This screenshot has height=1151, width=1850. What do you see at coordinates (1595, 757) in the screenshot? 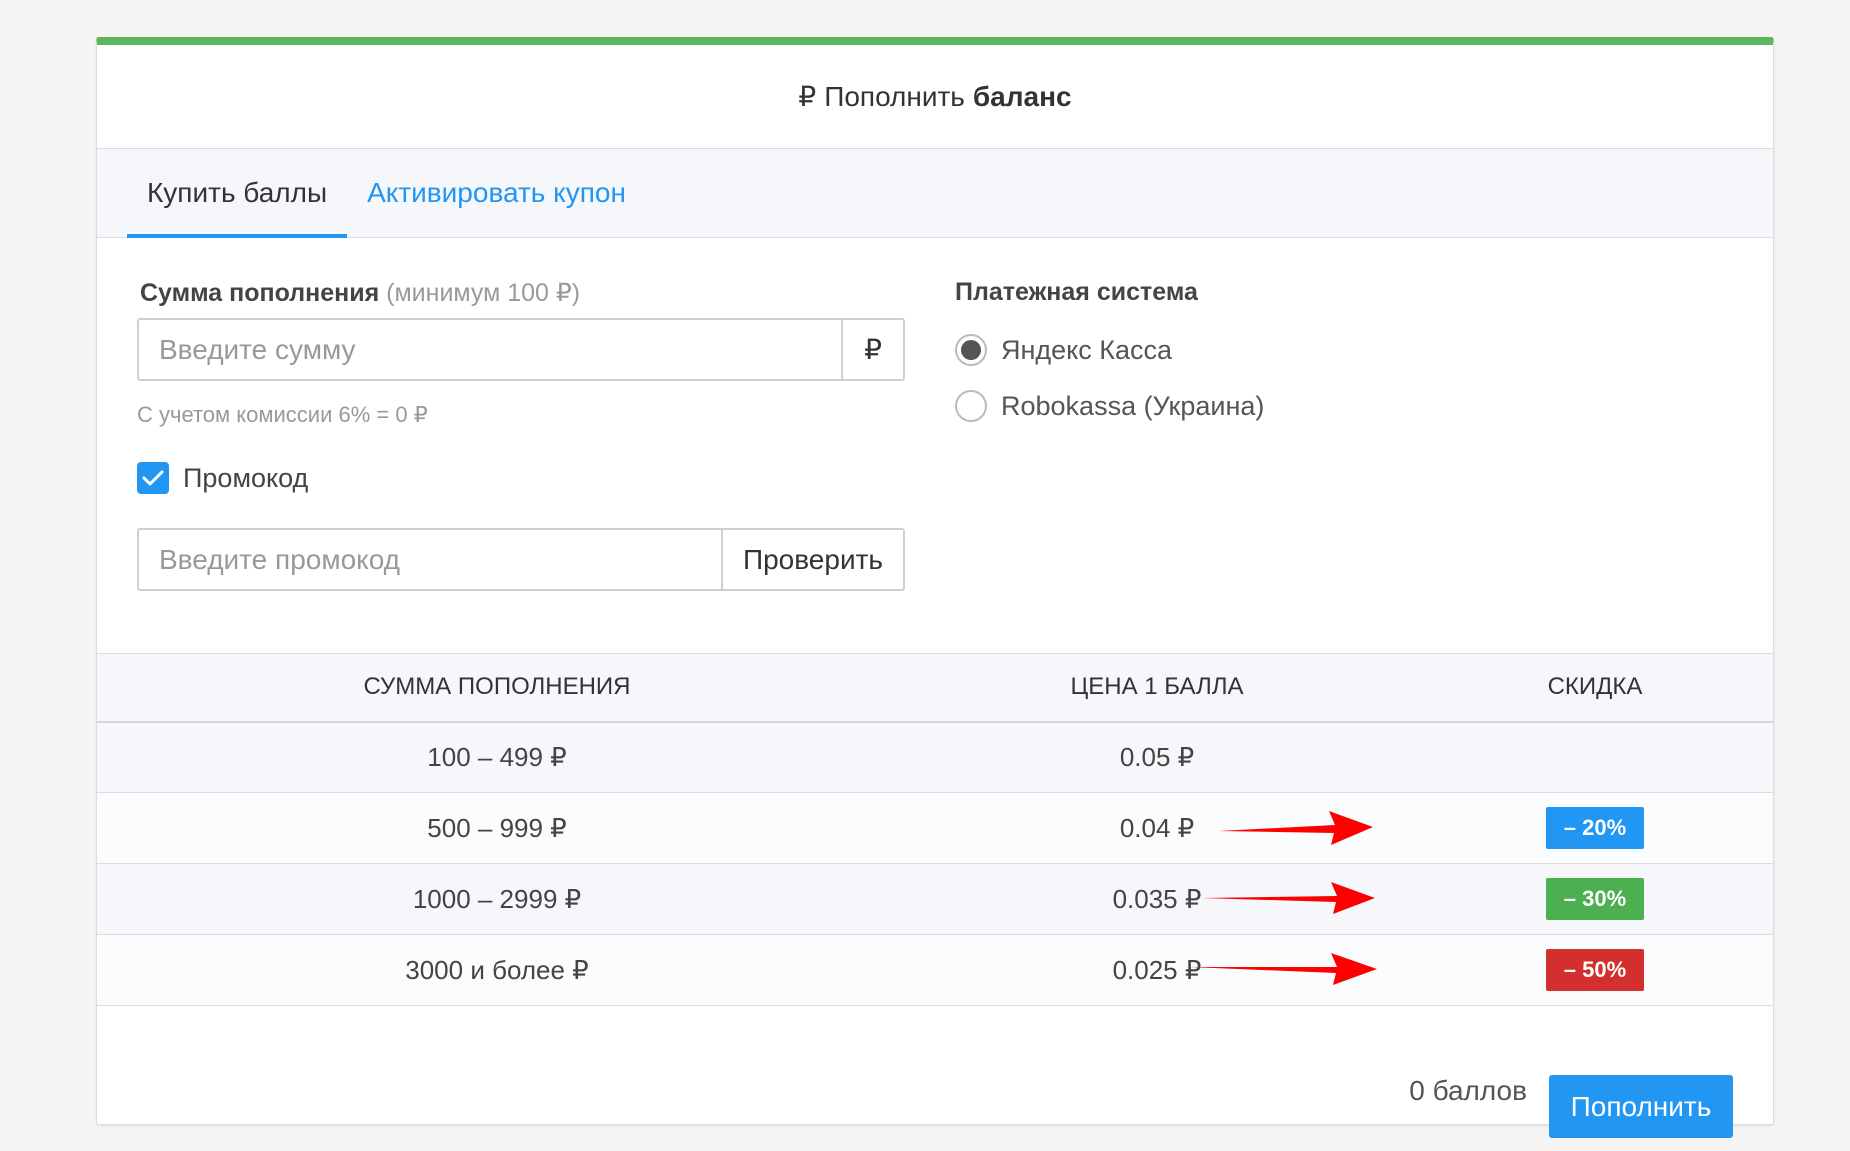
I see `cell-discount` at bounding box center [1595, 757].